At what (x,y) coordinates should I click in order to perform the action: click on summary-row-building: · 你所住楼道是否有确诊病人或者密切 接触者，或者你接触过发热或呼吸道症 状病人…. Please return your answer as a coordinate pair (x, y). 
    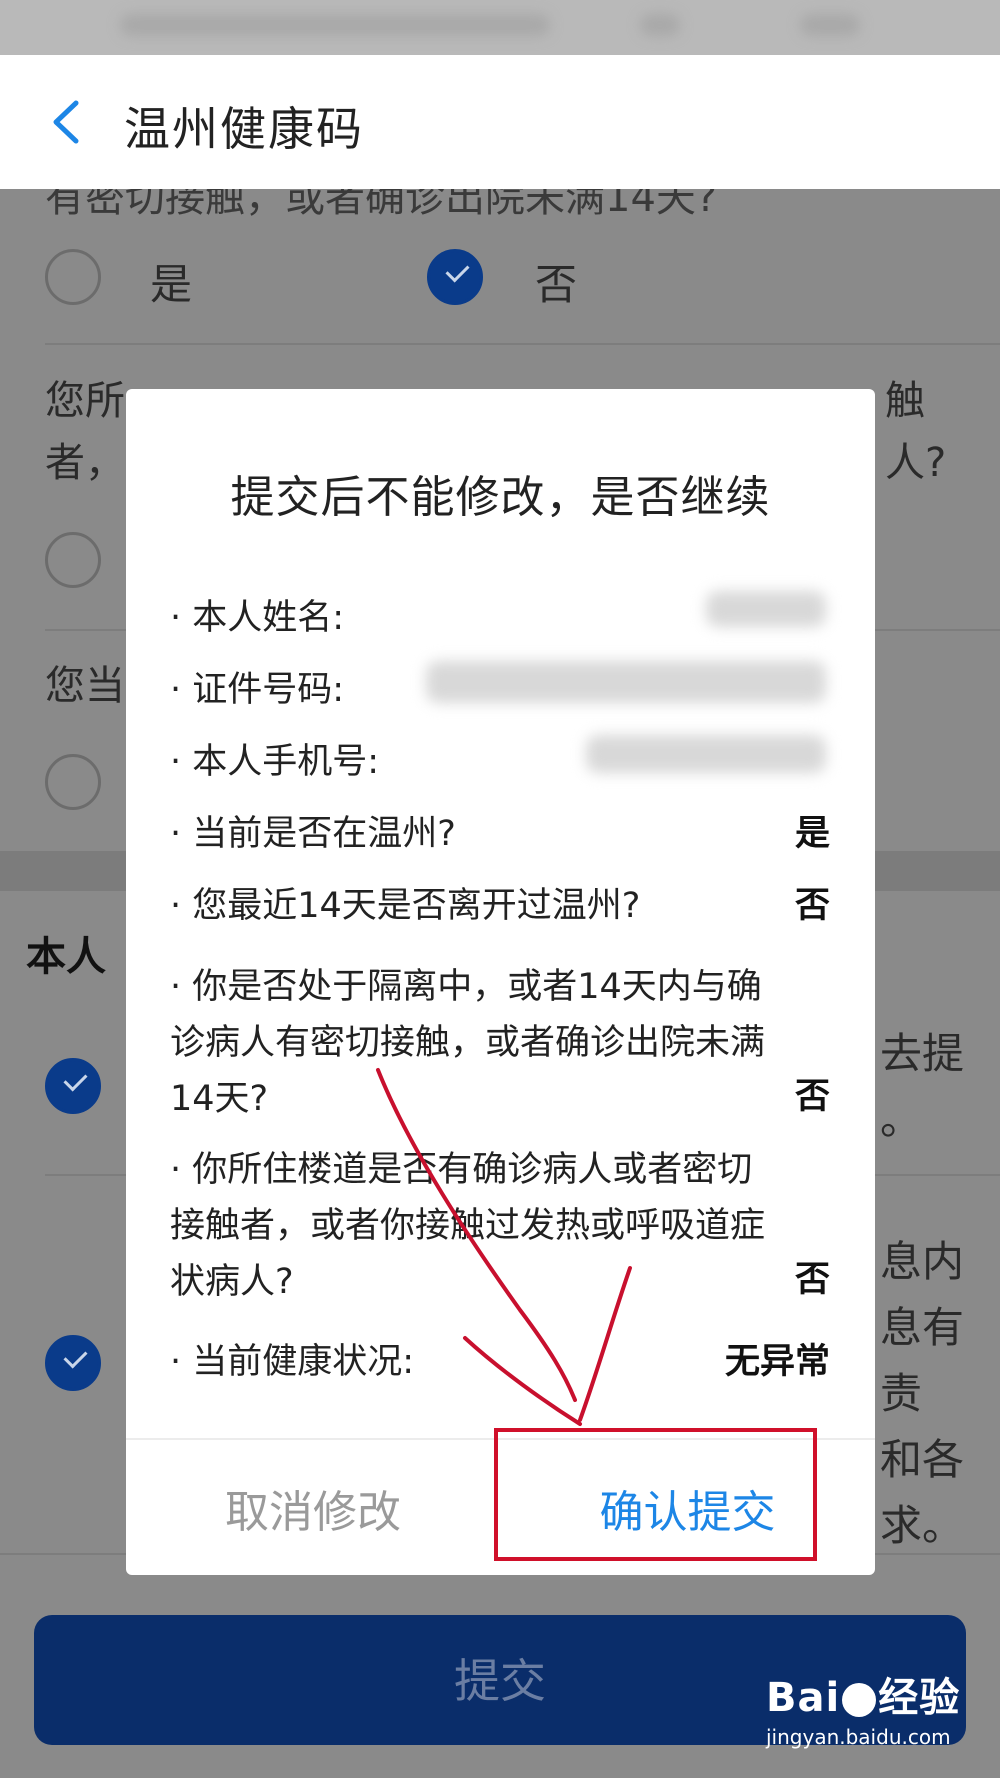
    Looking at the image, I should click on (500, 1227).